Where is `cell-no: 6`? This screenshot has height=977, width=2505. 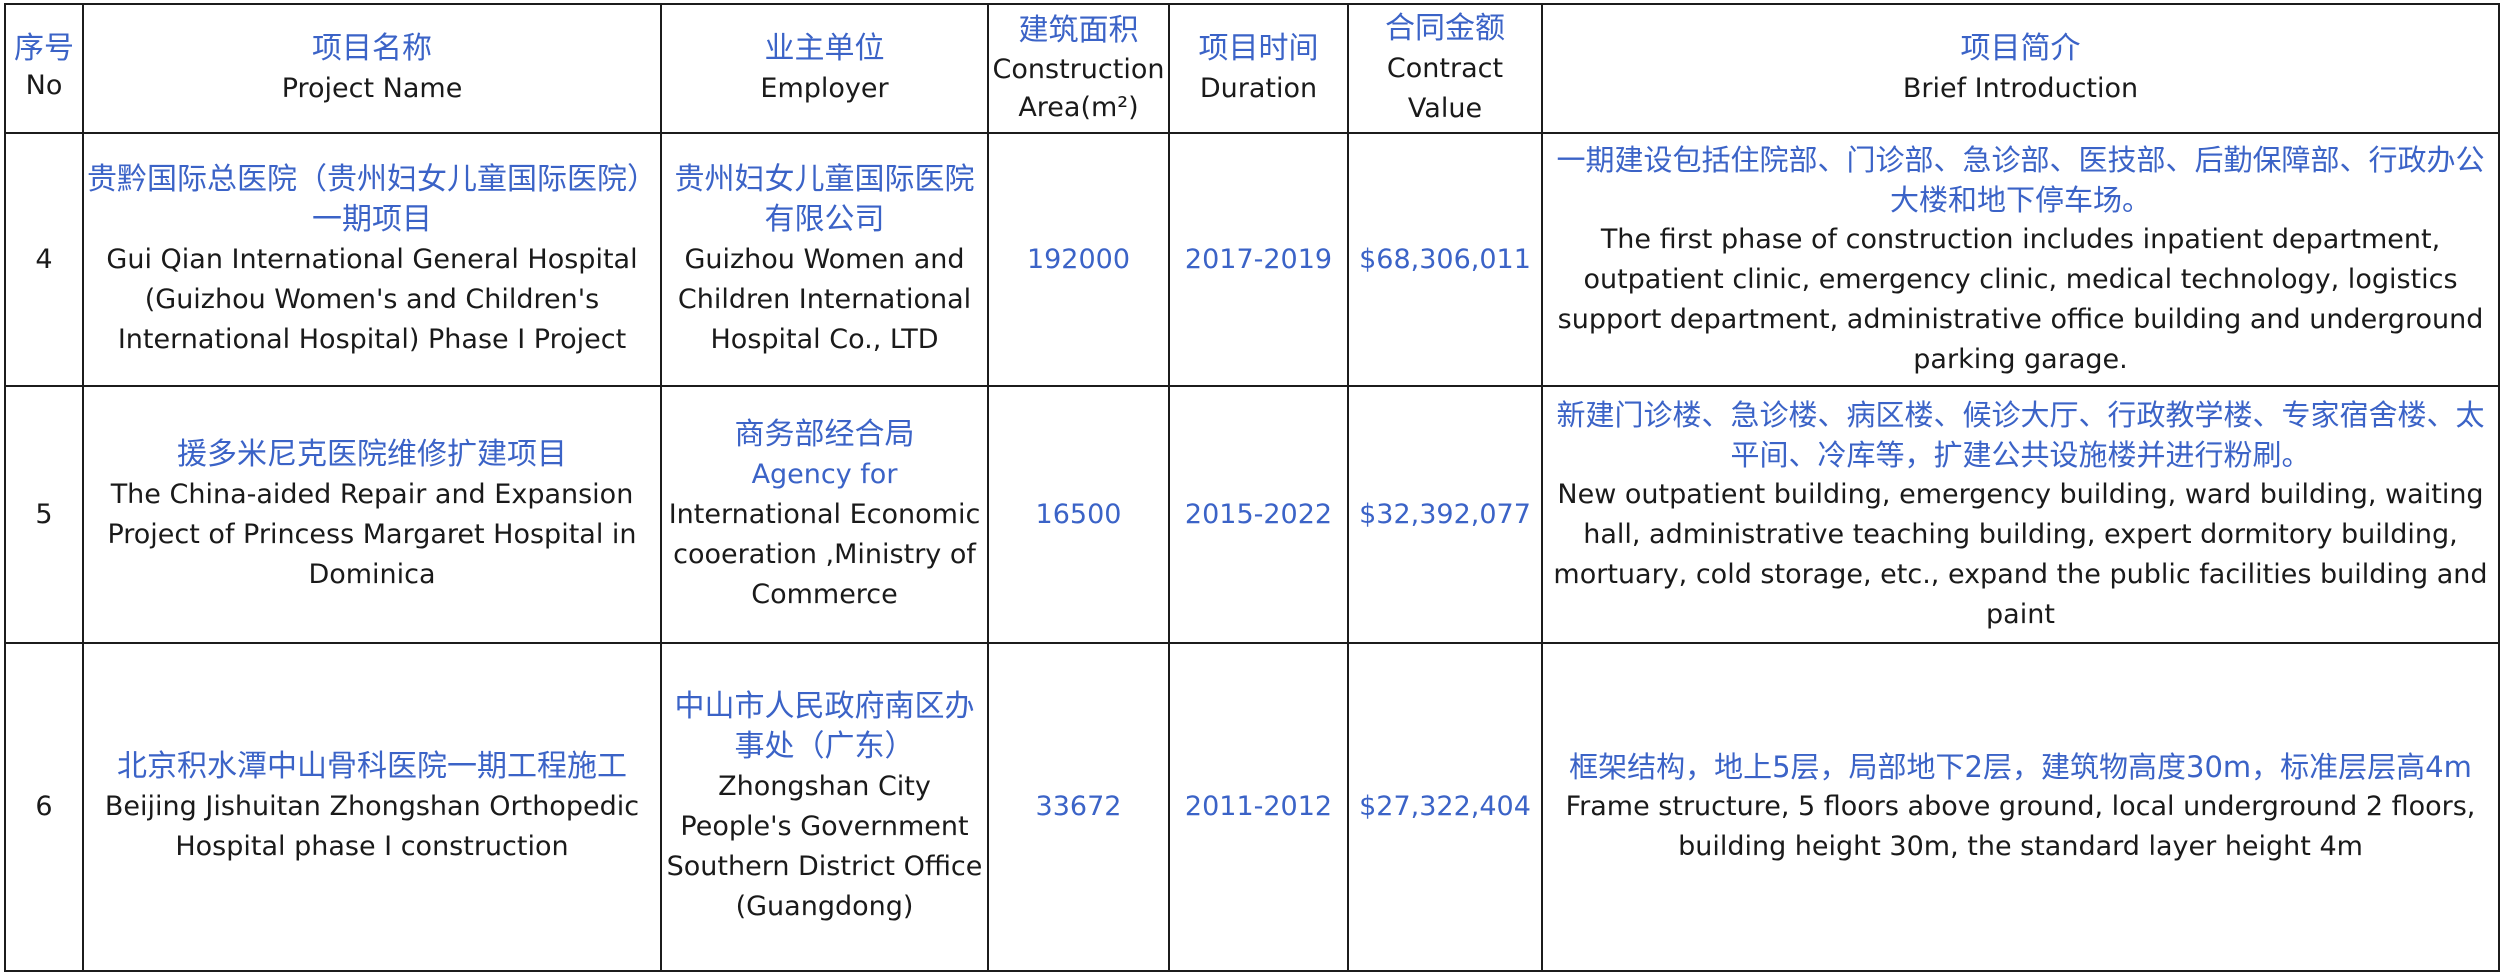
cell-no: 6 is located at coordinates (44, 807).